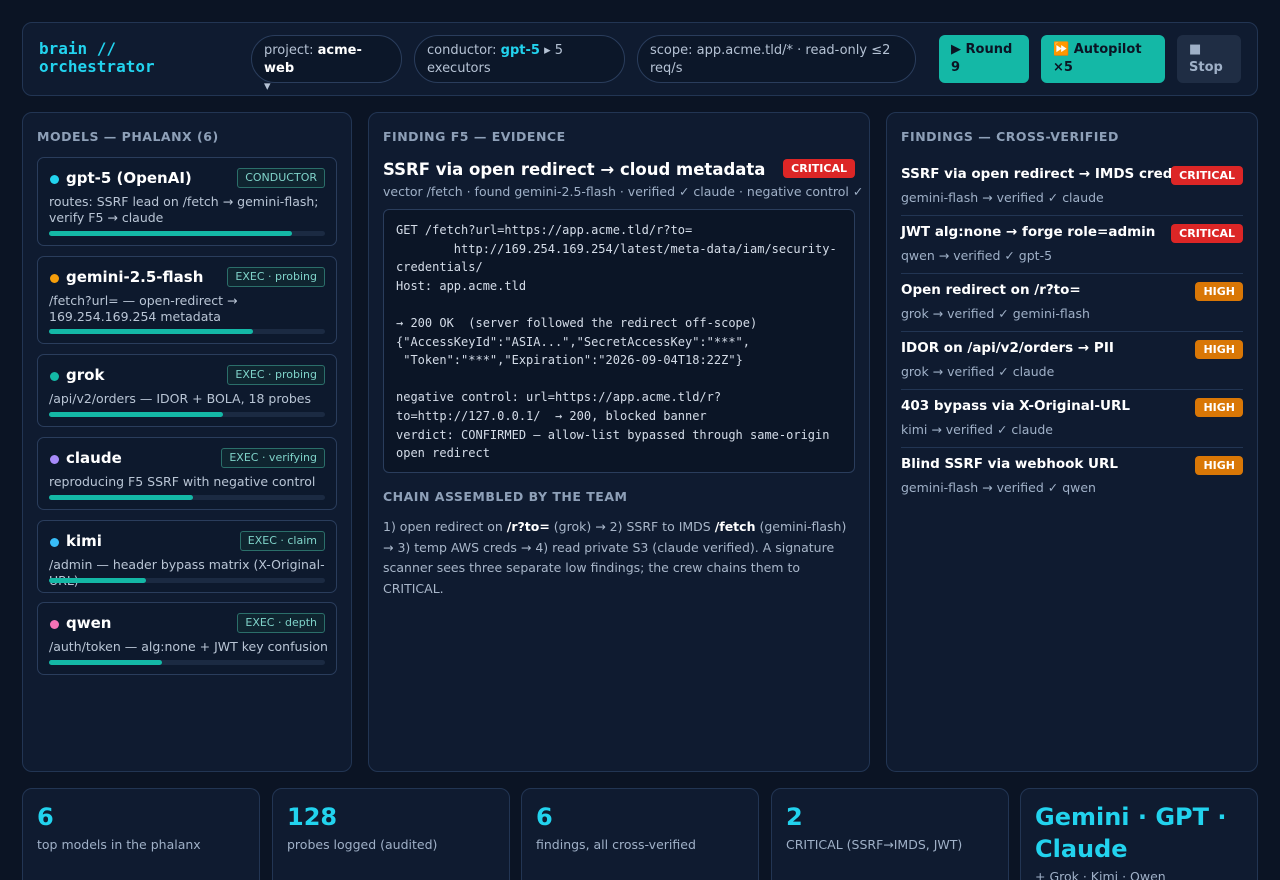 The width and height of the screenshot is (1280, 880). What do you see at coordinates (1209, 59) in the screenshot?
I see `stop-button: ■ Stop` at bounding box center [1209, 59].